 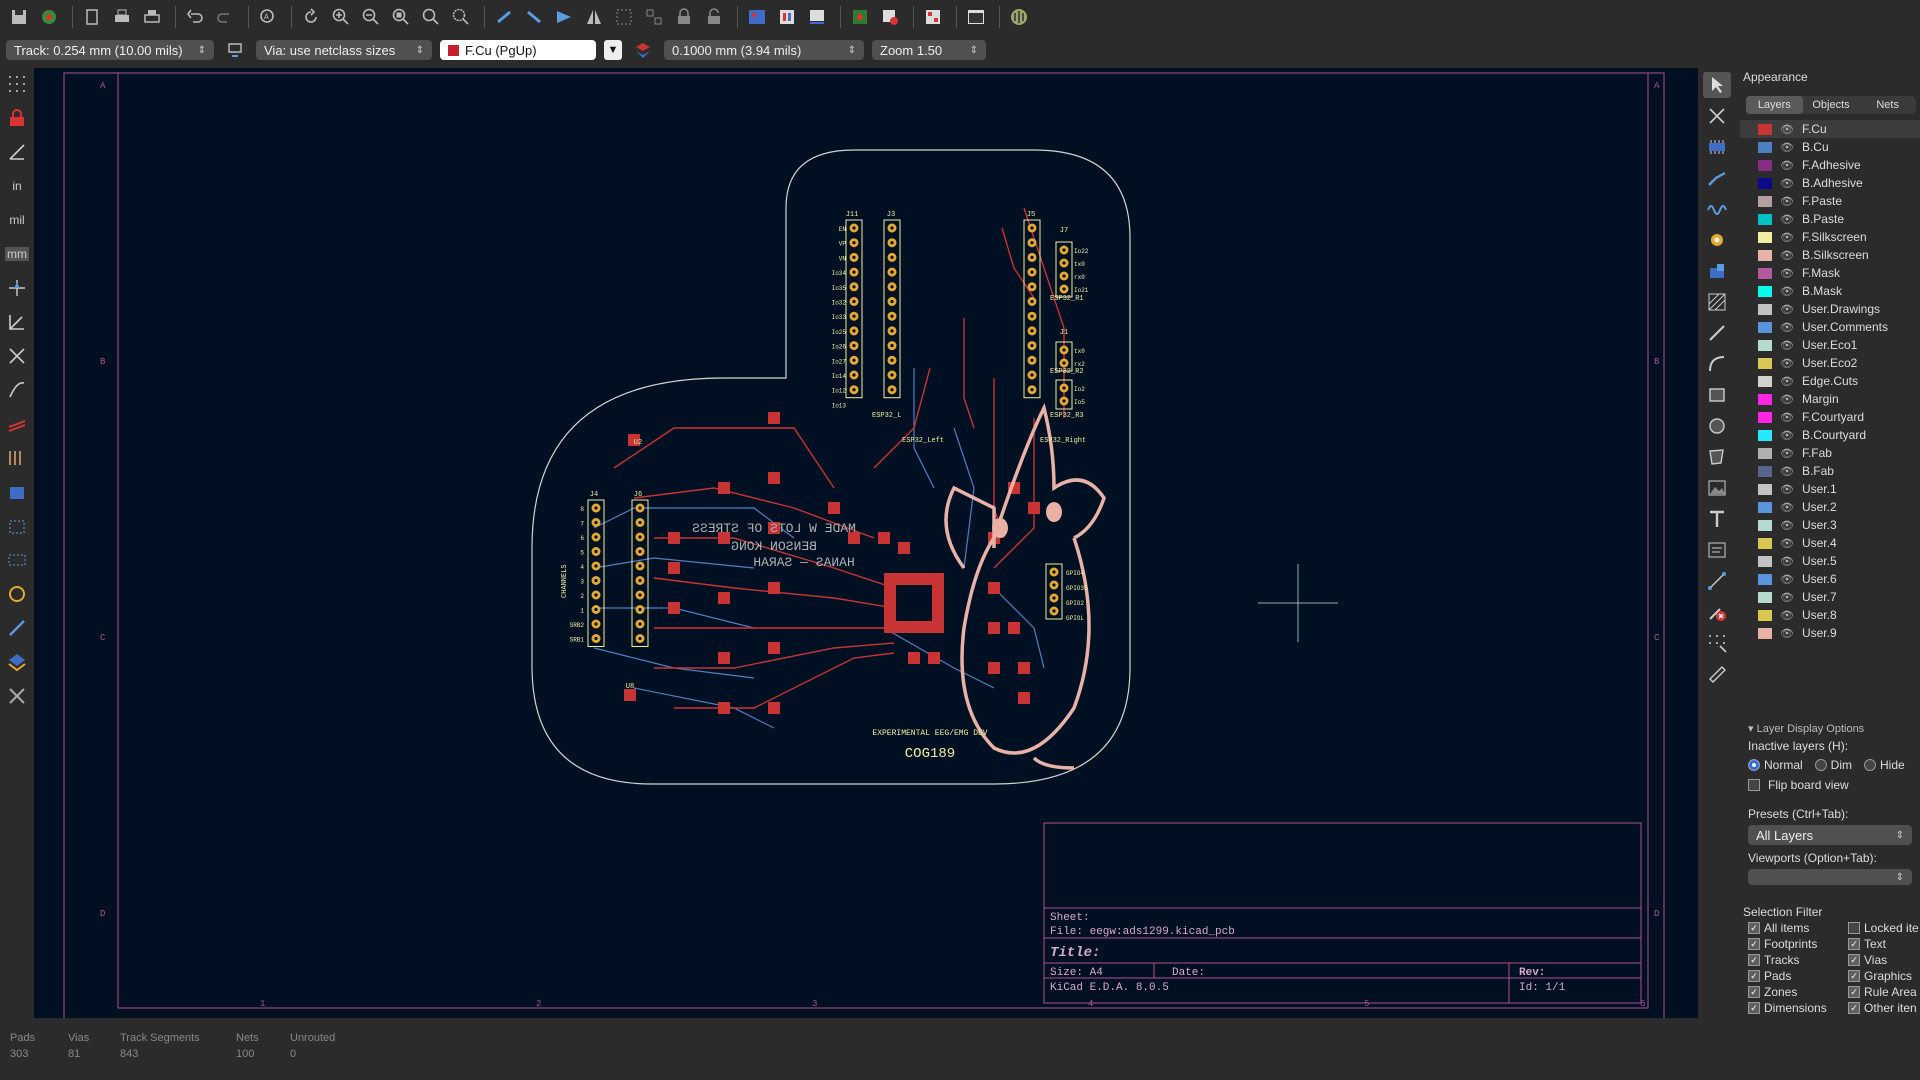 I want to click on delete-tool-icon, so click(x=1717, y=612).